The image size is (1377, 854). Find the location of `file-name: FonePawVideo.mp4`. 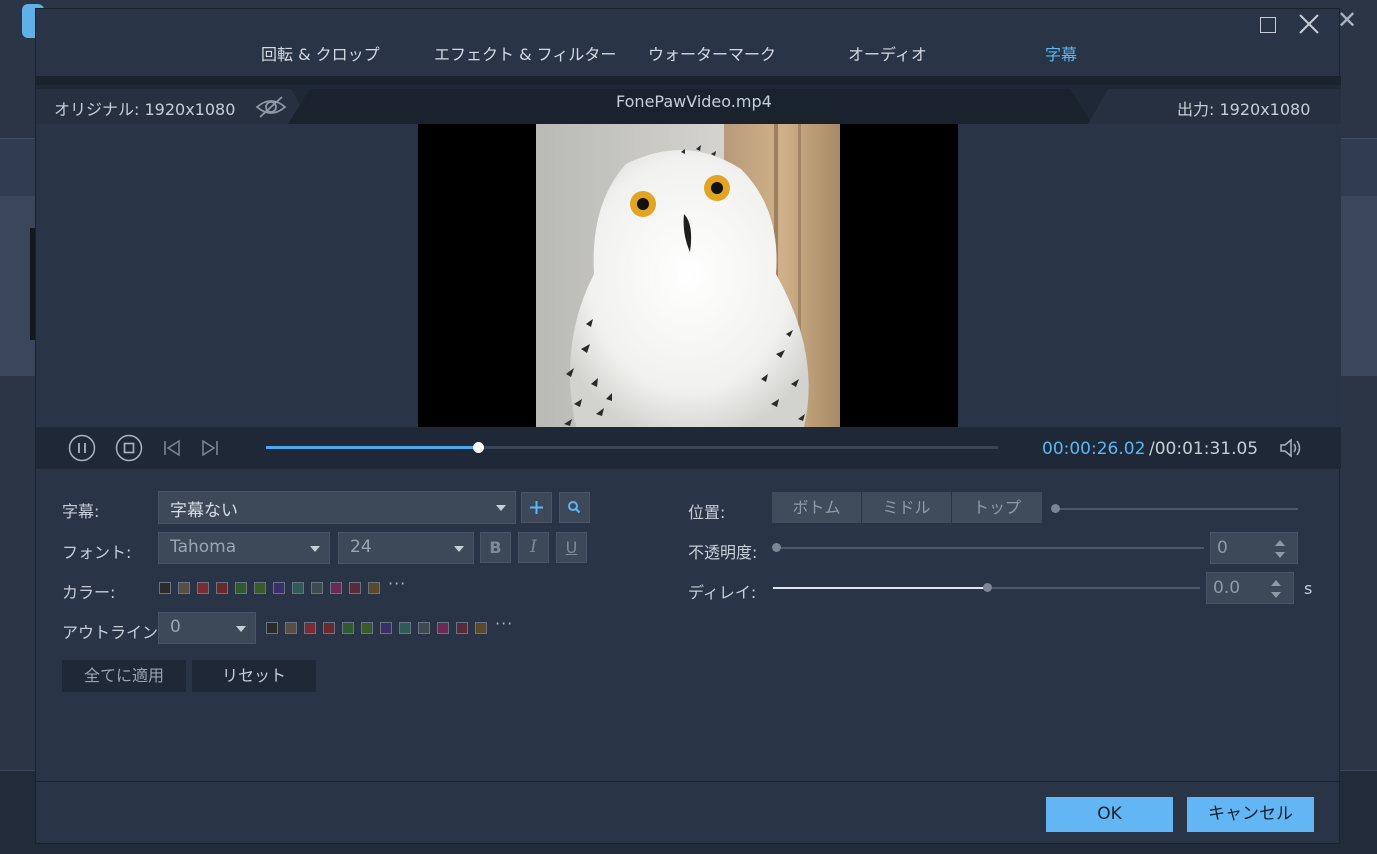

file-name: FonePawVideo.mp4 is located at coordinates (694, 101).